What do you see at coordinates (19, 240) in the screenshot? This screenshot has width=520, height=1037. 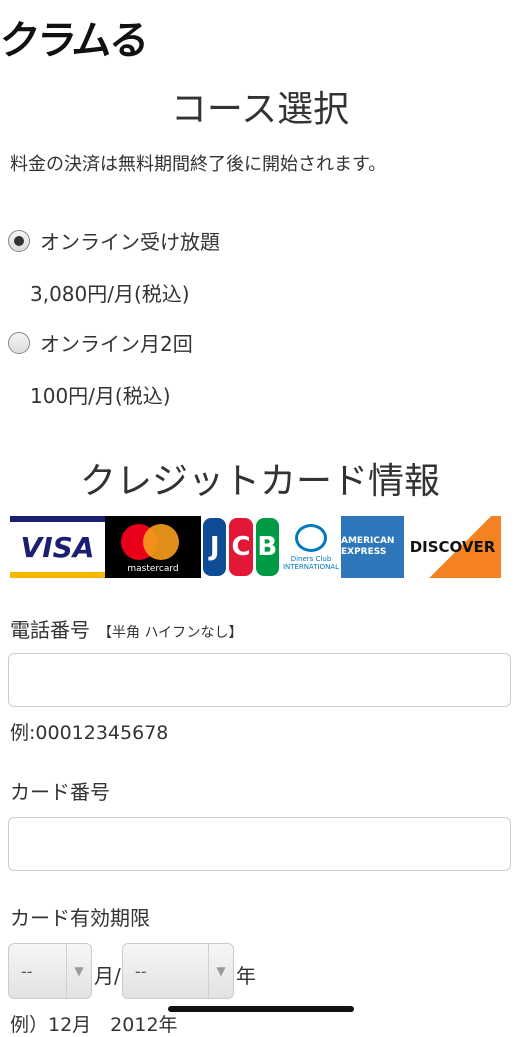 I see `radio-selected-icon` at bounding box center [19, 240].